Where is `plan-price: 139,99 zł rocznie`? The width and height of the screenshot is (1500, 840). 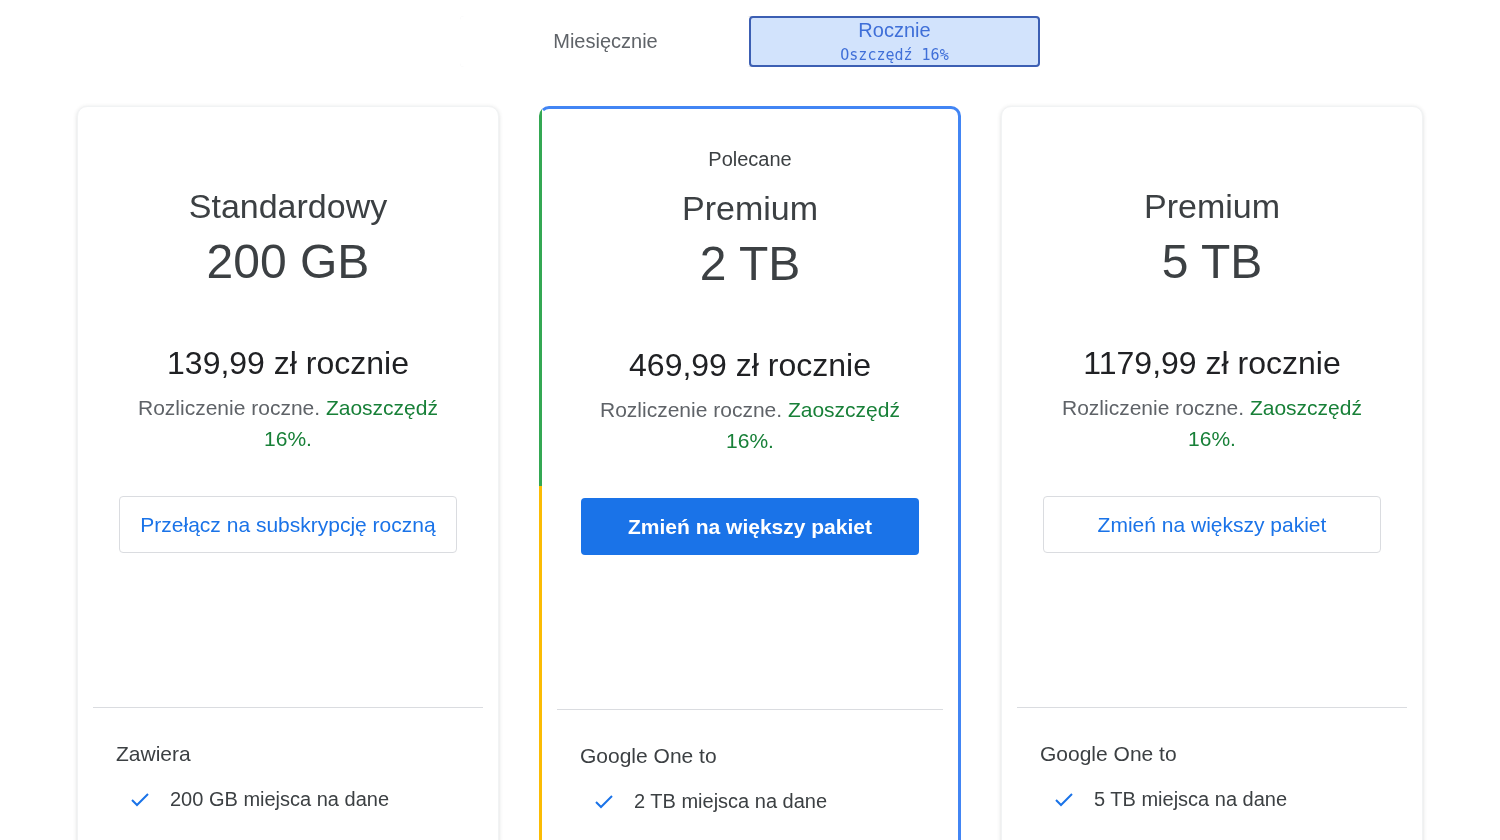 plan-price: 139,99 zł rocznie is located at coordinates (288, 363).